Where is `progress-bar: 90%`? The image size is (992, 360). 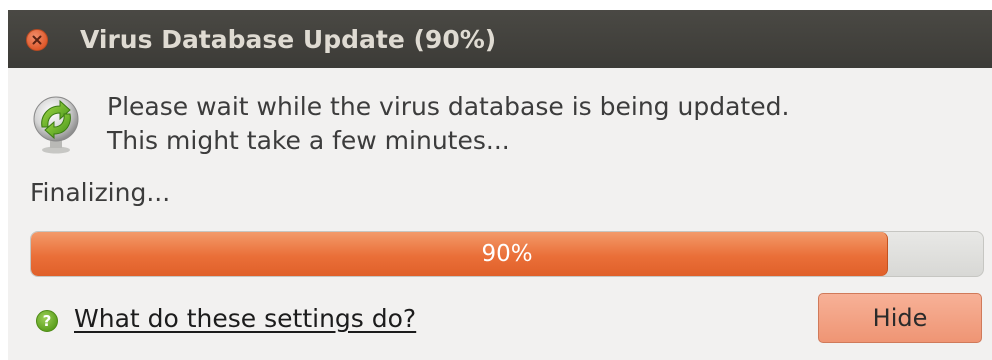 progress-bar: 90% is located at coordinates (507, 254).